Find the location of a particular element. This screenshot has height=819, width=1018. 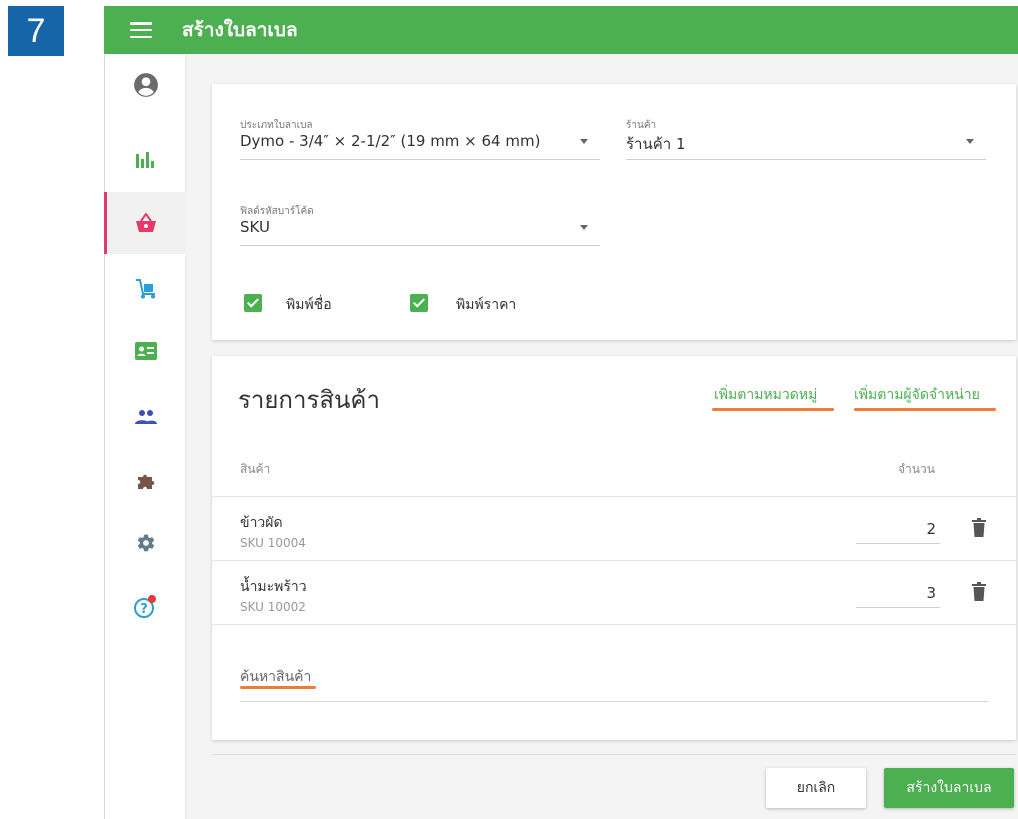

cart-dolly-icon is located at coordinates (145, 289).